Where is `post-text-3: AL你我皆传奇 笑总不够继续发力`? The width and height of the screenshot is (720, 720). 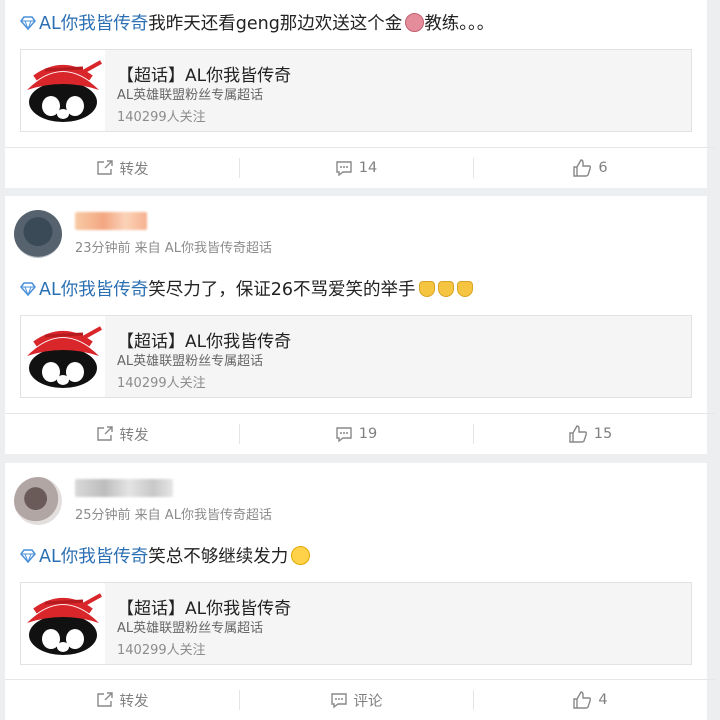 post-text-3: AL你我皆传奇 笑总不够继续发力 is located at coordinates (165, 555).